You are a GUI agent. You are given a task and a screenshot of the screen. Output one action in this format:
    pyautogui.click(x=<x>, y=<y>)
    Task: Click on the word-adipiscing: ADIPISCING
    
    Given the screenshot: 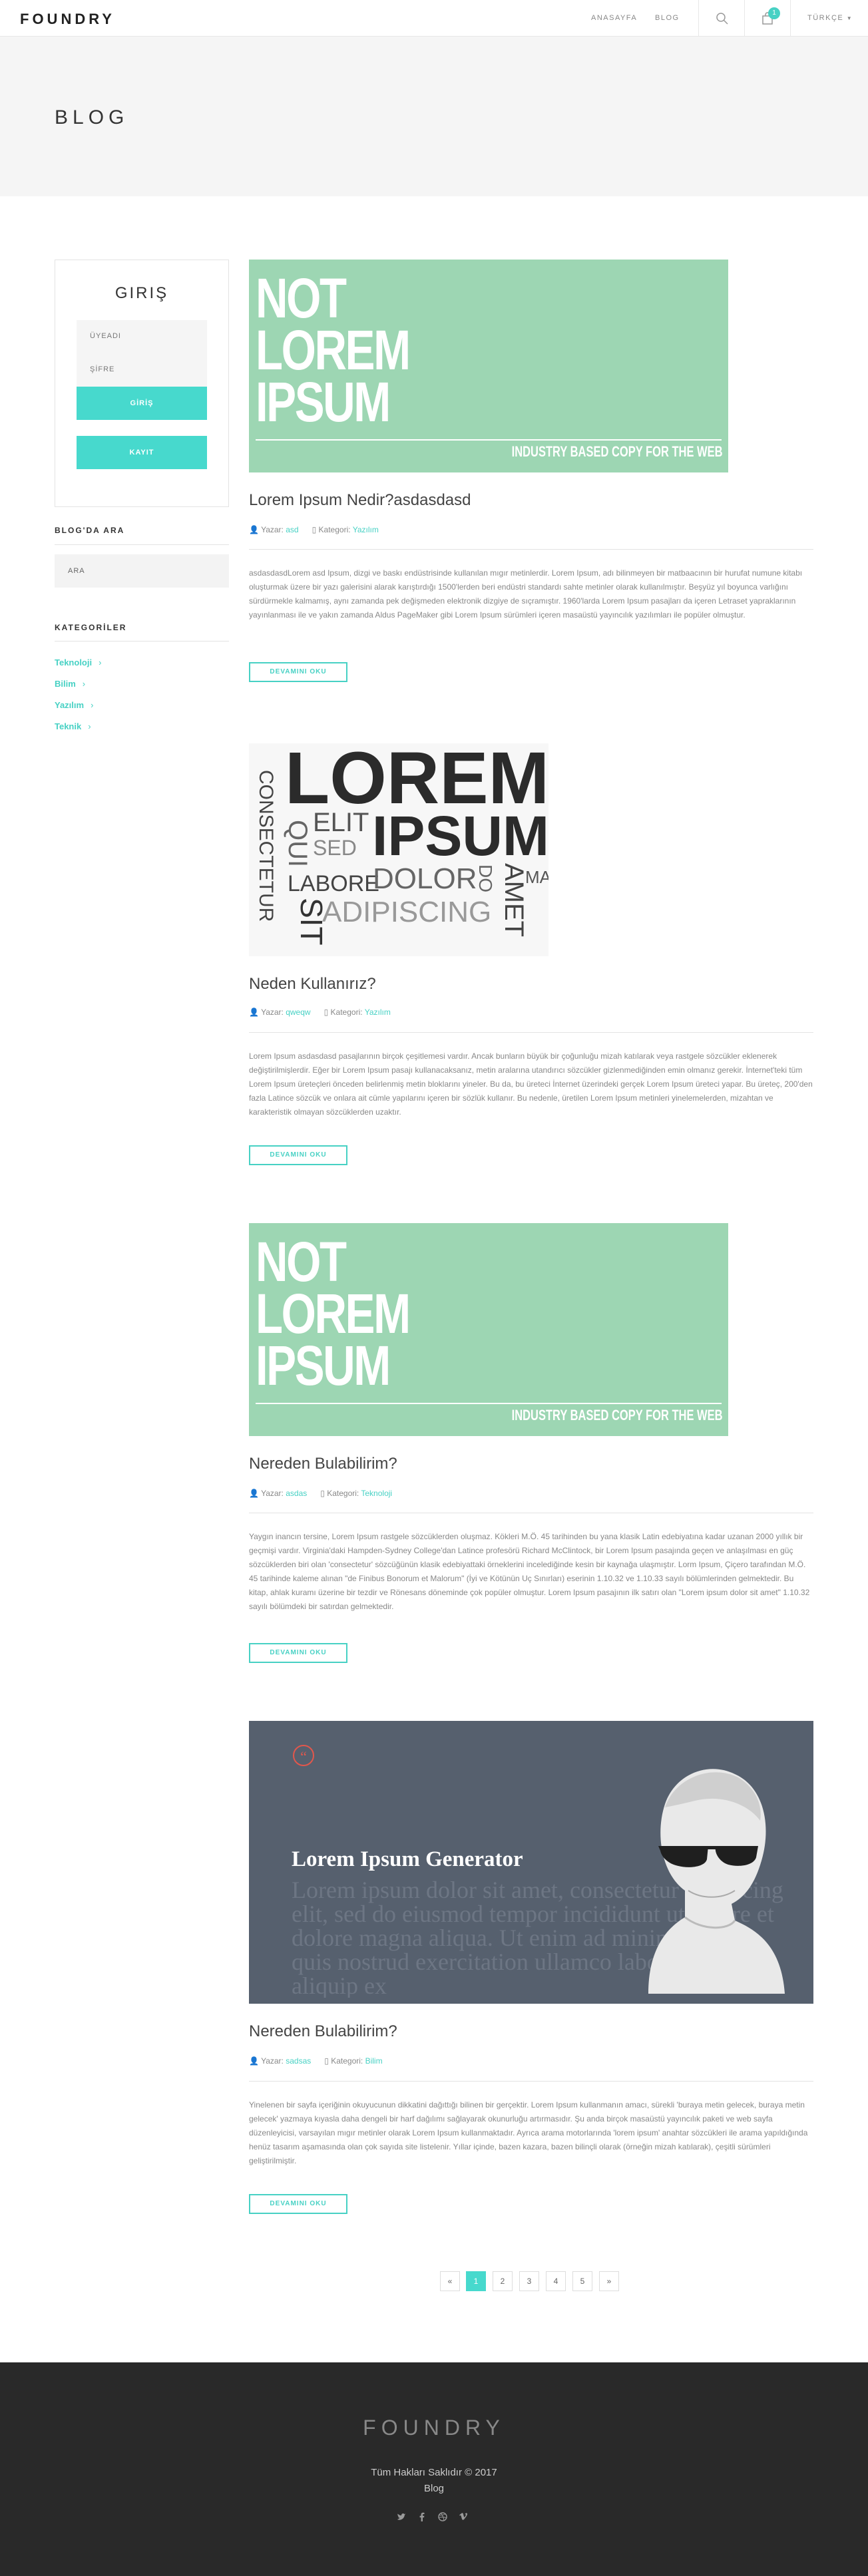 What is the action you would take?
    pyautogui.click(x=407, y=912)
    